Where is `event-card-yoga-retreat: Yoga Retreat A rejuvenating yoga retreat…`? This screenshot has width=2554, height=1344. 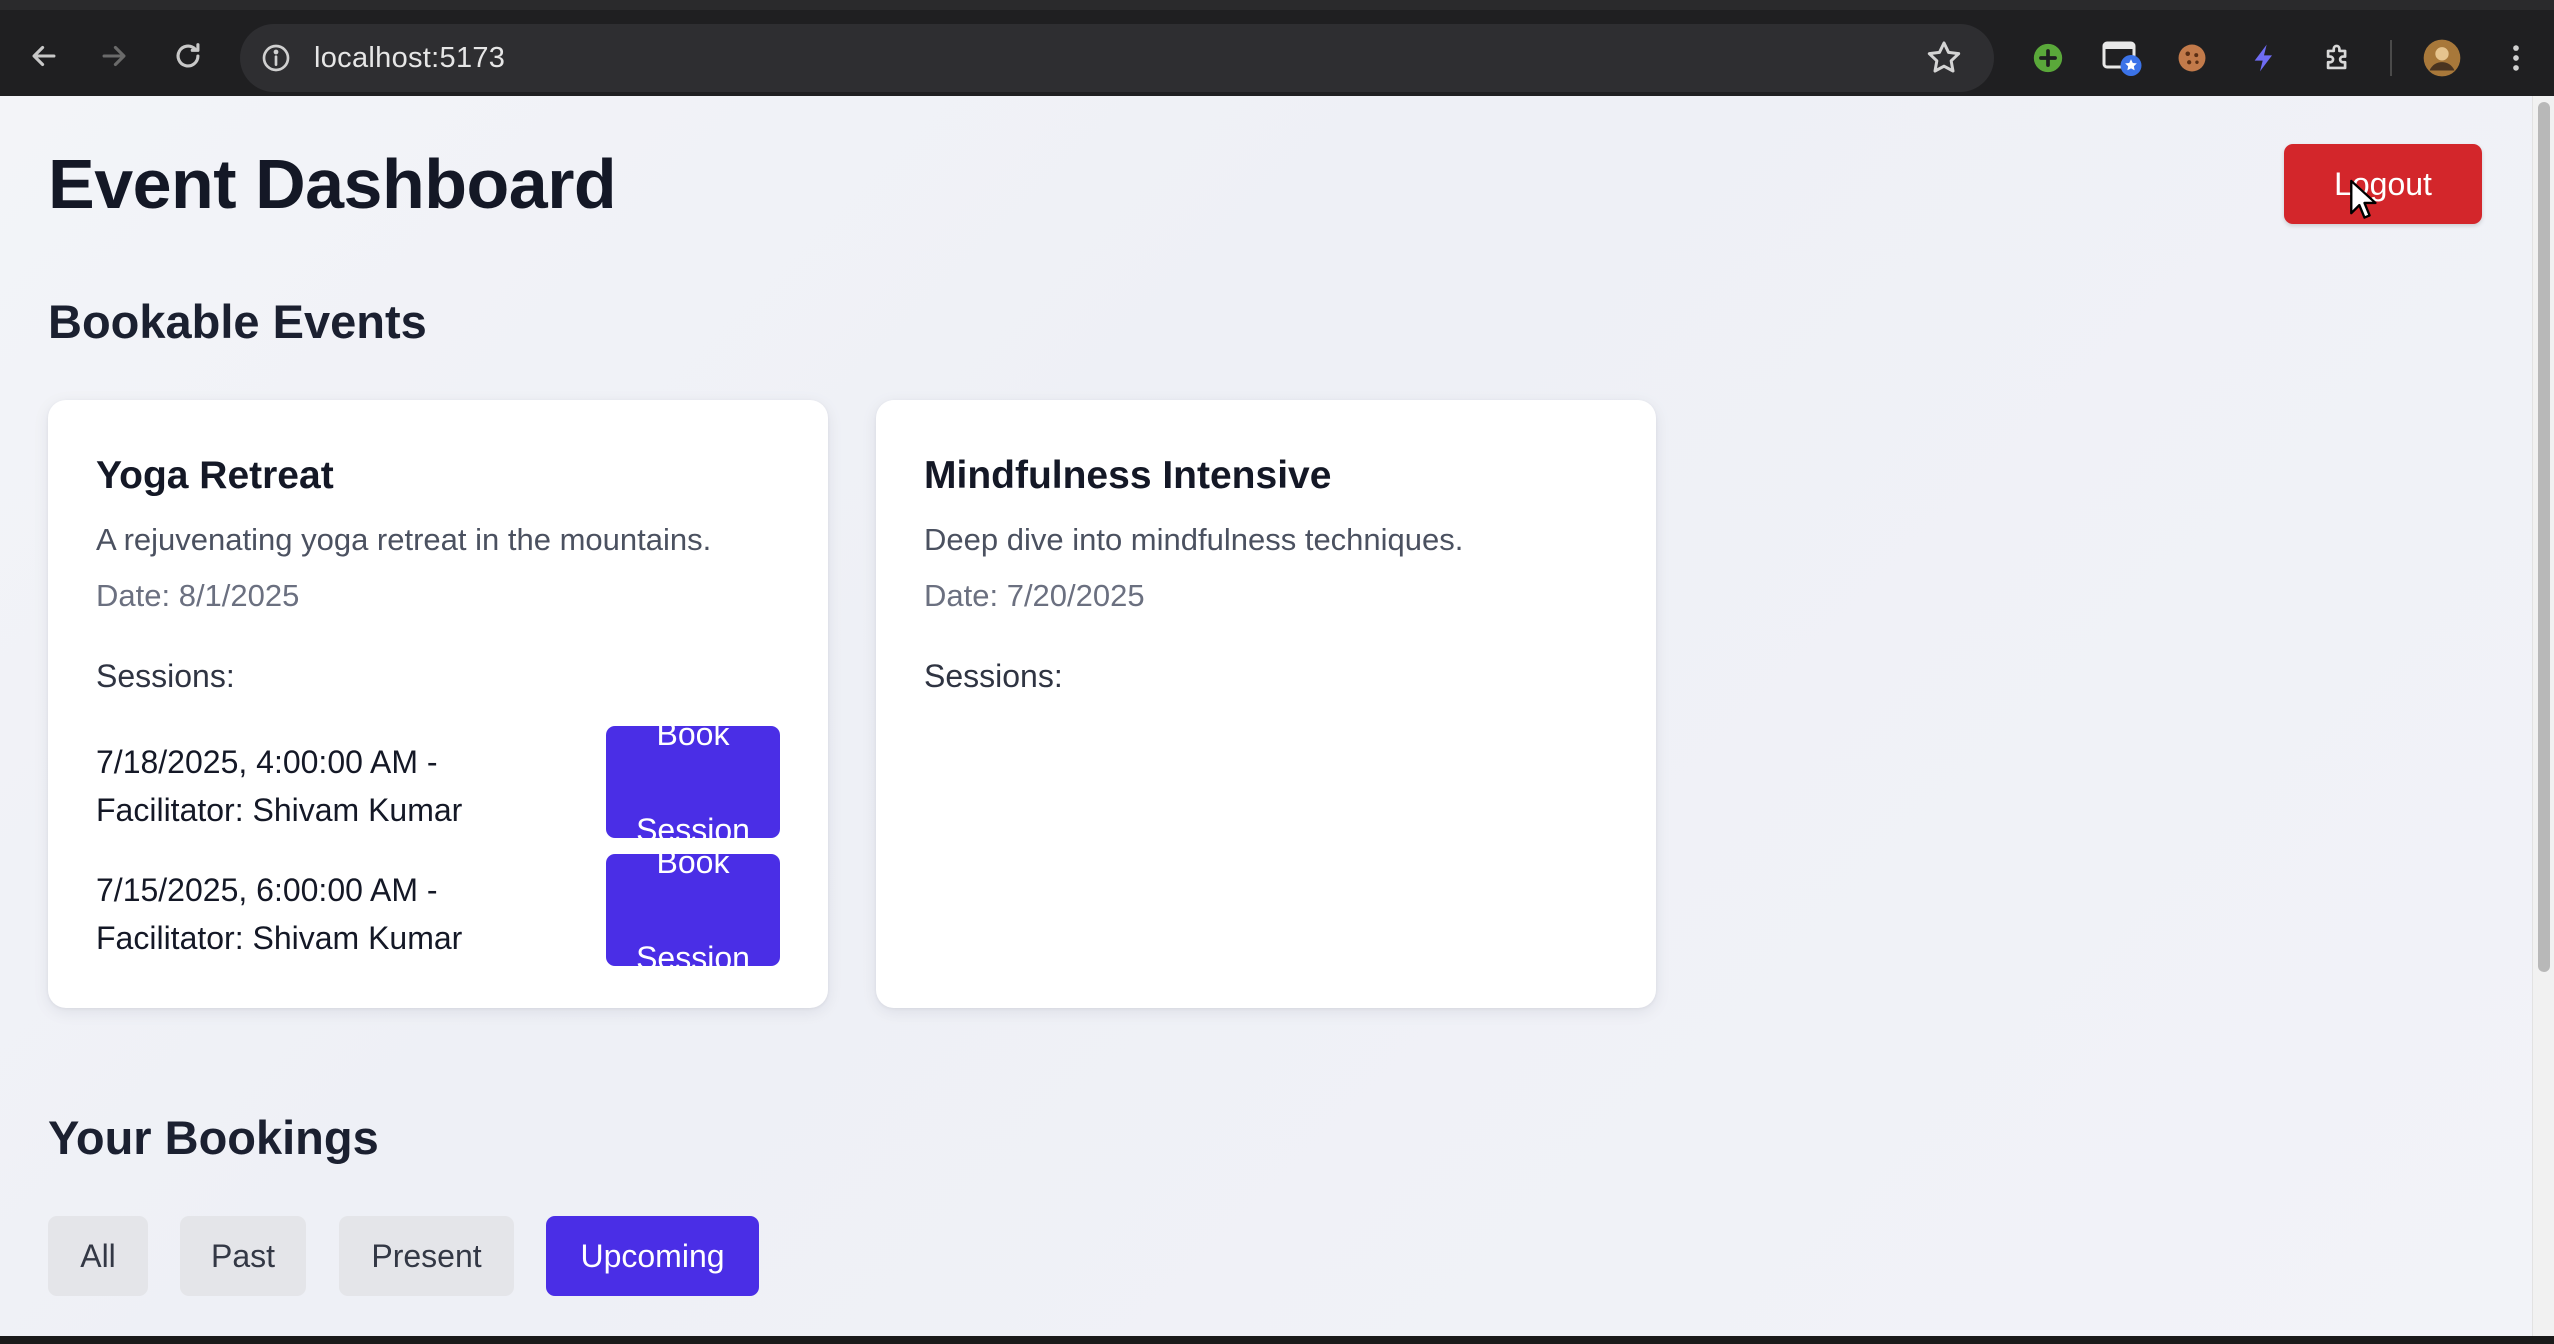 event-card-yoga-retreat: Yoga Retreat A rejuvenating yoga retreat… is located at coordinates (438, 704).